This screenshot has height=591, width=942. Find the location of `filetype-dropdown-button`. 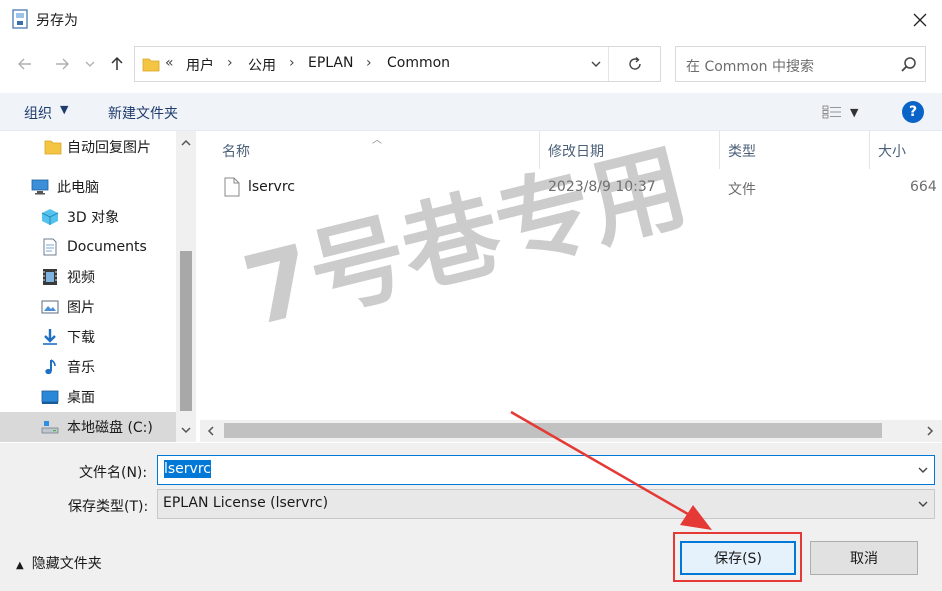

filetype-dropdown-button is located at coordinates (923, 504).